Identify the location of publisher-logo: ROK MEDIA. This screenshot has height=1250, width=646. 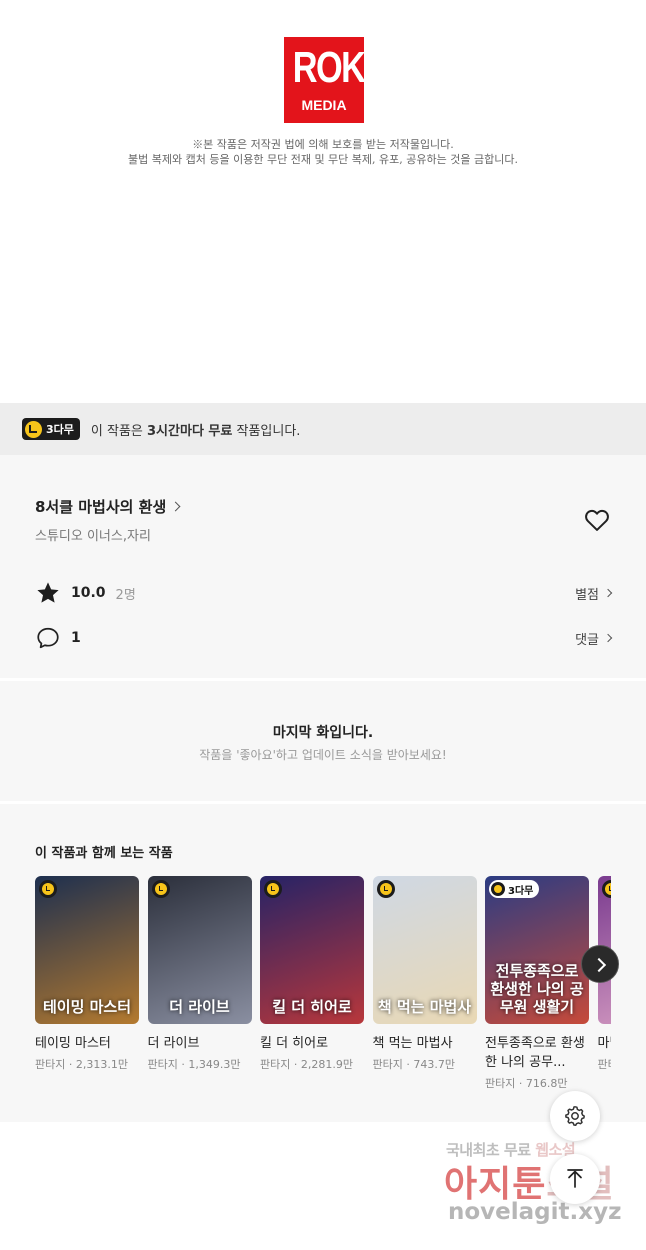
(325, 80).